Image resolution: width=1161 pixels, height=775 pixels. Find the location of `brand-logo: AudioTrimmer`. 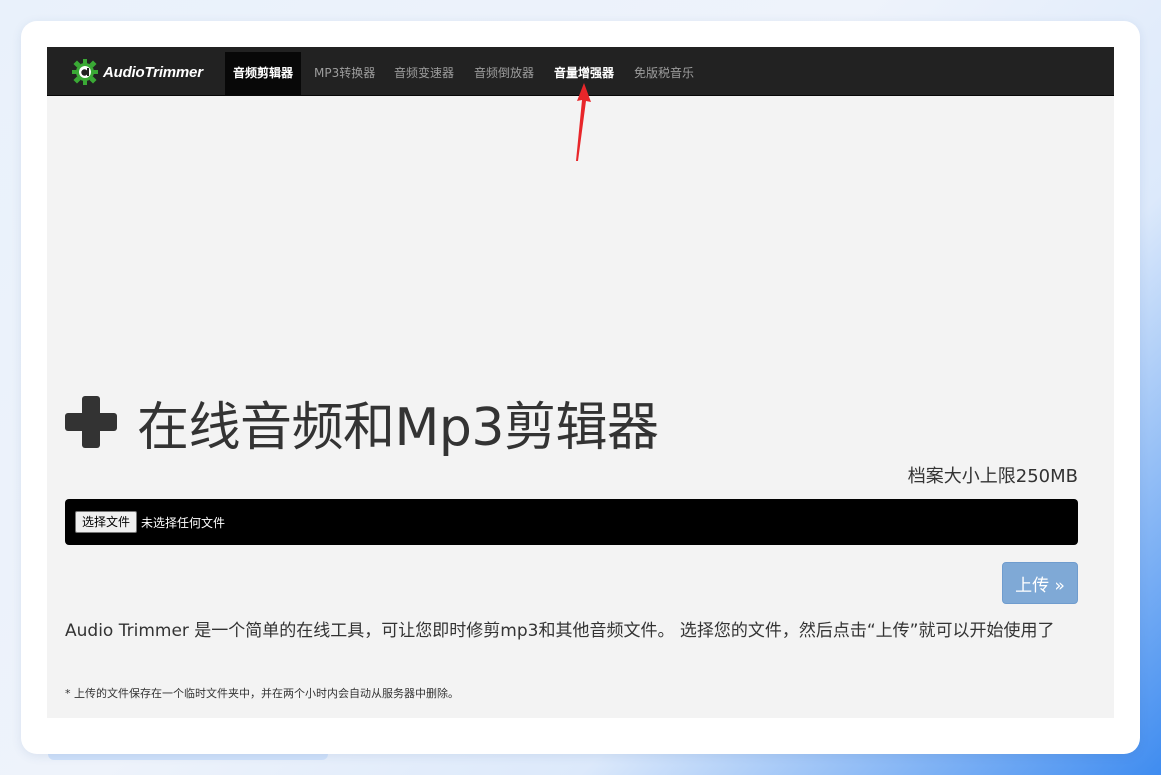

brand-logo: AudioTrimmer is located at coordinates (137, 72).